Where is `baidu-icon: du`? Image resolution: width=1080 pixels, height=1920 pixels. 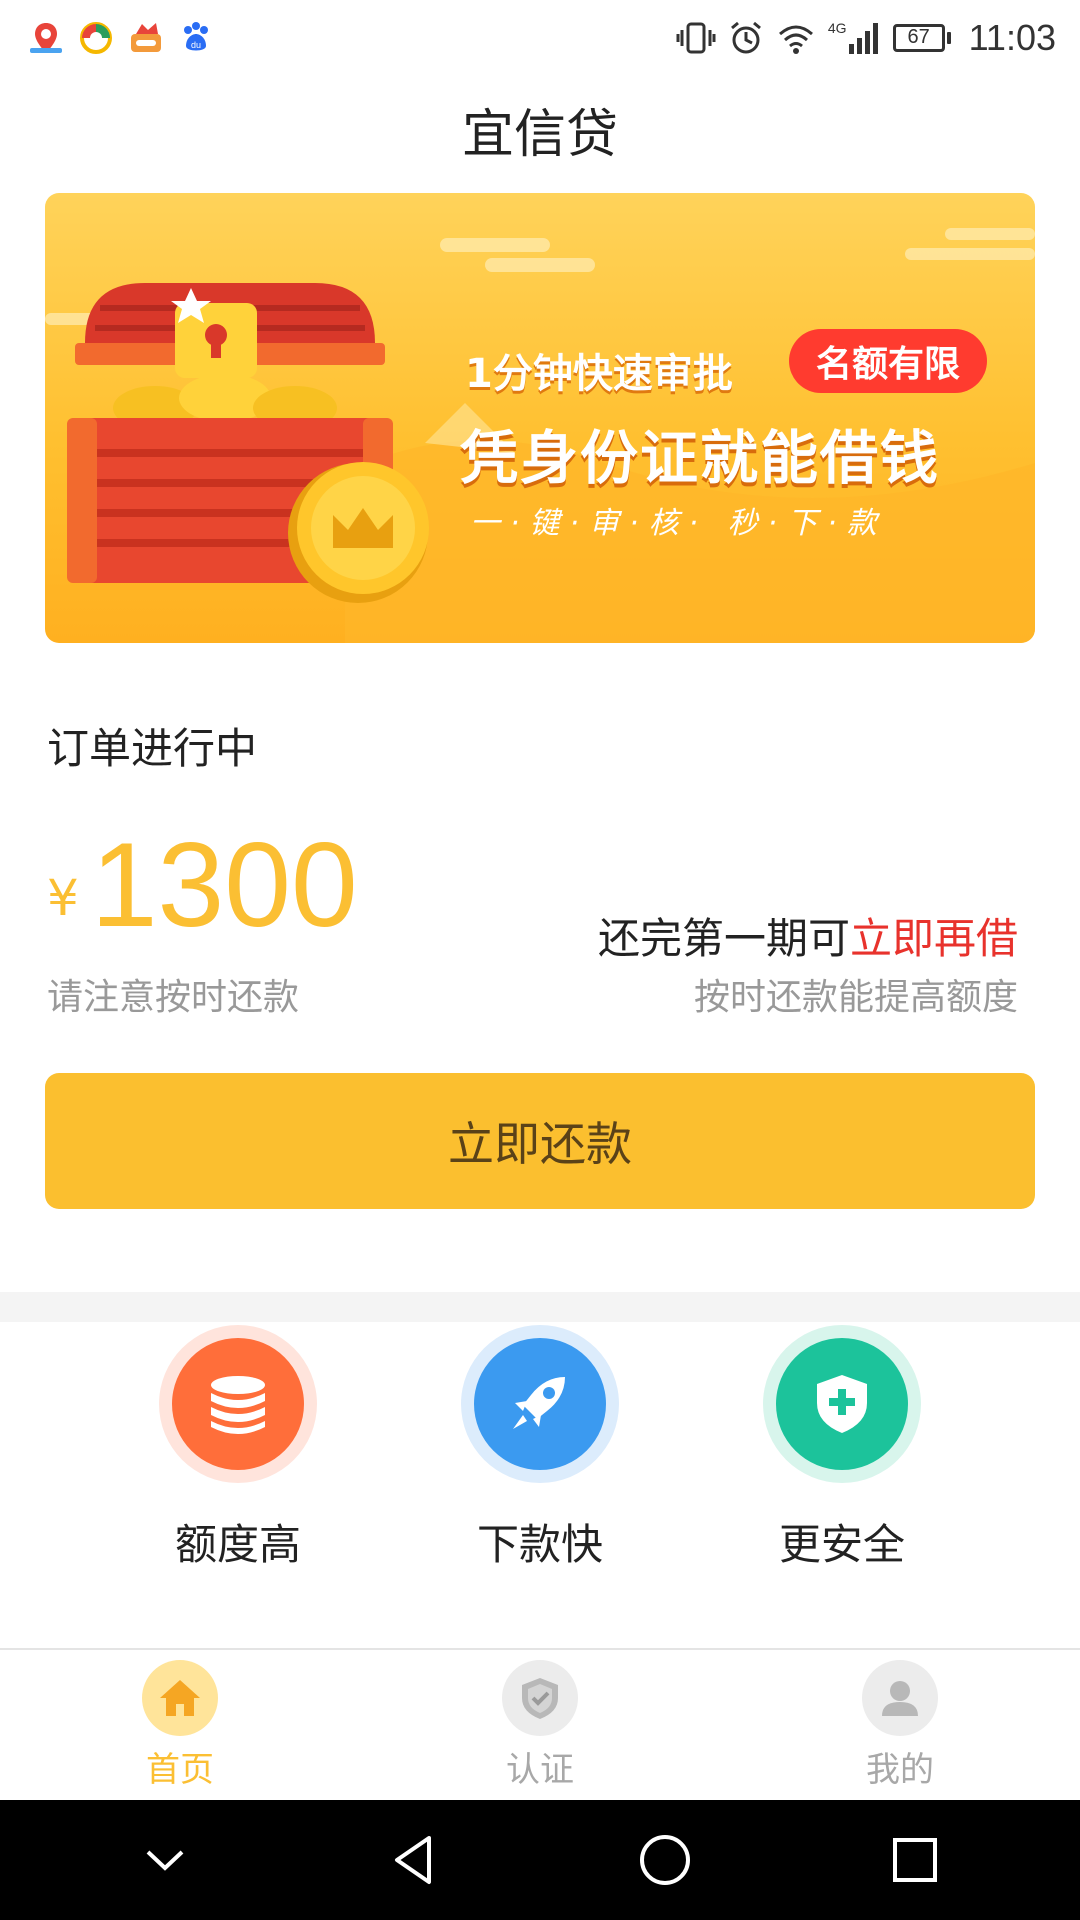 baidu-icon: du is located at coordinates (196, 38).